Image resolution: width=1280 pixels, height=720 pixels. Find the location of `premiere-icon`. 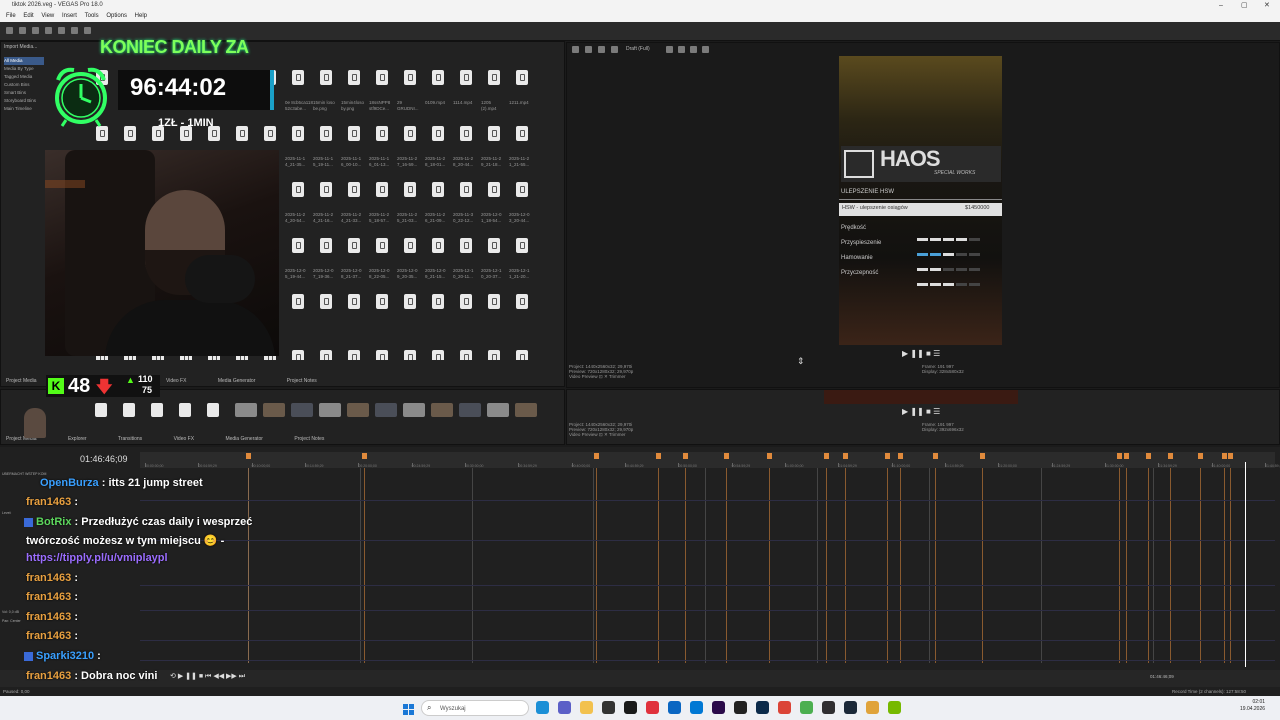

premiere-icon is located at coordinates (718, 707).